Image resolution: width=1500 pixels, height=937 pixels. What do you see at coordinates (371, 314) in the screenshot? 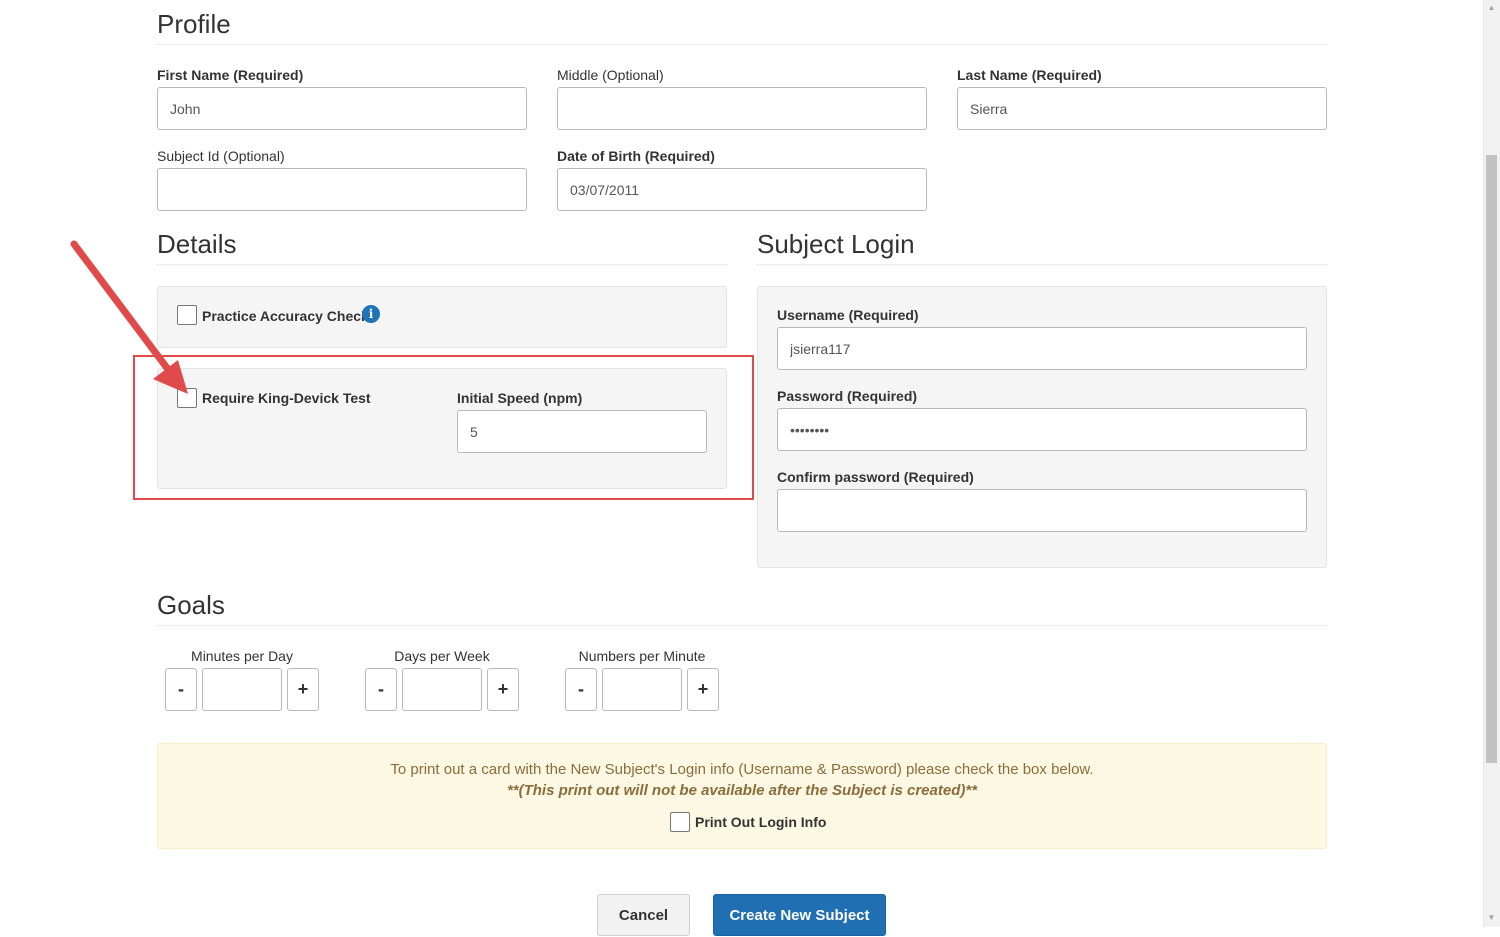
I see `info-icon: i` at bounding box center [371, 314].